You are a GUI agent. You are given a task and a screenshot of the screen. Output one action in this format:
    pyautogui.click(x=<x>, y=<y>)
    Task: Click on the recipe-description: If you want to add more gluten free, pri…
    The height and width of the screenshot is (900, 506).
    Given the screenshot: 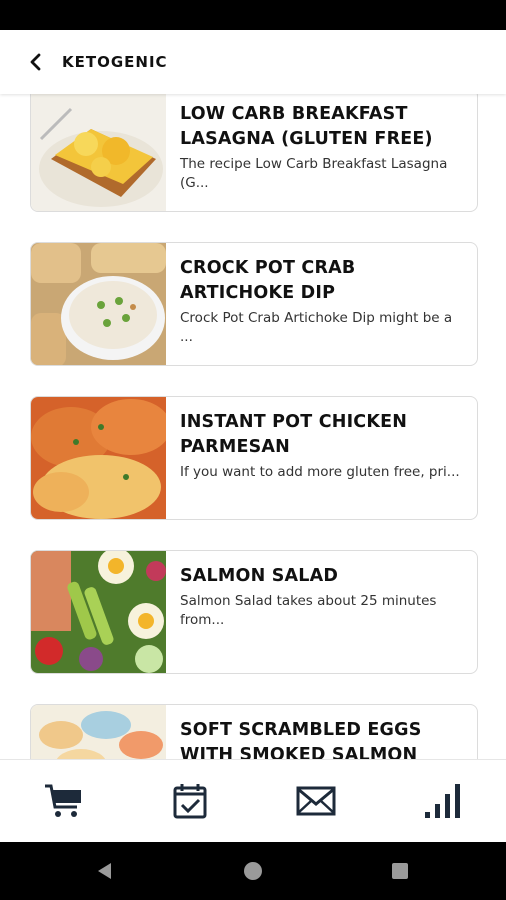 What is the action you would take?
    pyautogui.click(x=320, y=472)
    